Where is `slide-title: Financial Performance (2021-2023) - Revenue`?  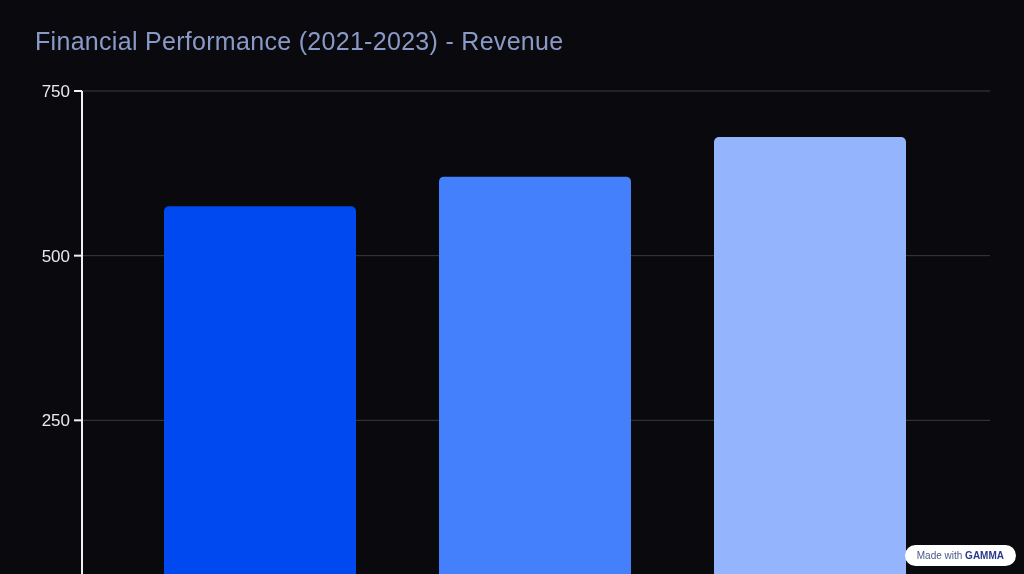 slide-title: Financial Performance (2021-2023) - Revenue is located at coordinates (299, 41).